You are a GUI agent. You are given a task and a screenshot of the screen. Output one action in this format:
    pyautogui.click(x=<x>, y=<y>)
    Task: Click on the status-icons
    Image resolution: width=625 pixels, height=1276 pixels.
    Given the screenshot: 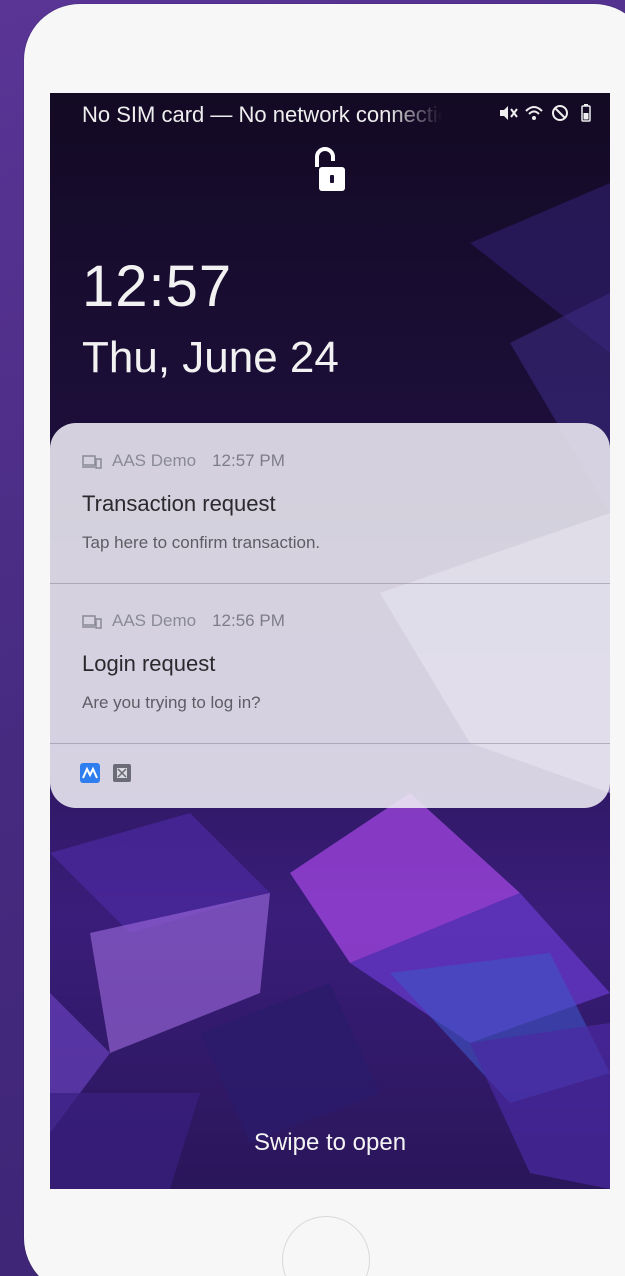 What is the action you would take?
    pyautogui.click(x=547, y=113)
    